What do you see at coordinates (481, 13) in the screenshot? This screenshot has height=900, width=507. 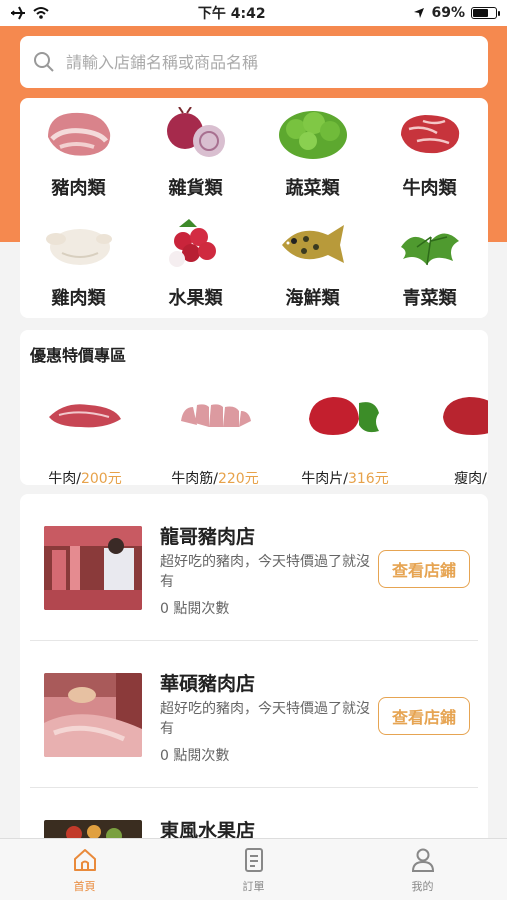 I see `battery-fill` at bounding box center [481, 13].